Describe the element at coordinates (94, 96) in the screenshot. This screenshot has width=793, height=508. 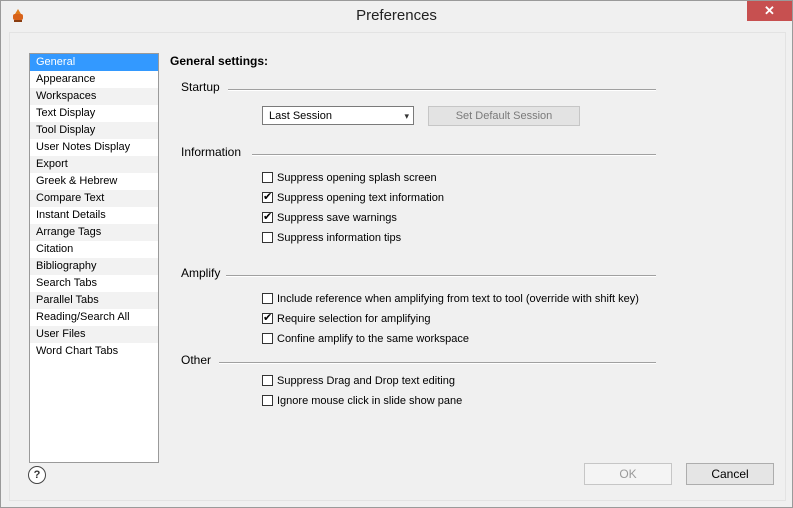
I see `sidebar-item-workspaces: Workspaces` at that location.